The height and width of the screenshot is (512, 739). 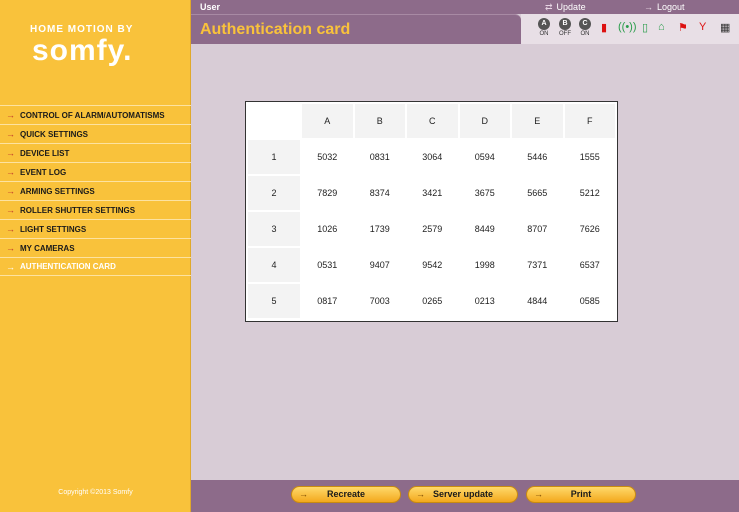 I want to click on server-update-button: → Server update, so click(x=463, y=494).